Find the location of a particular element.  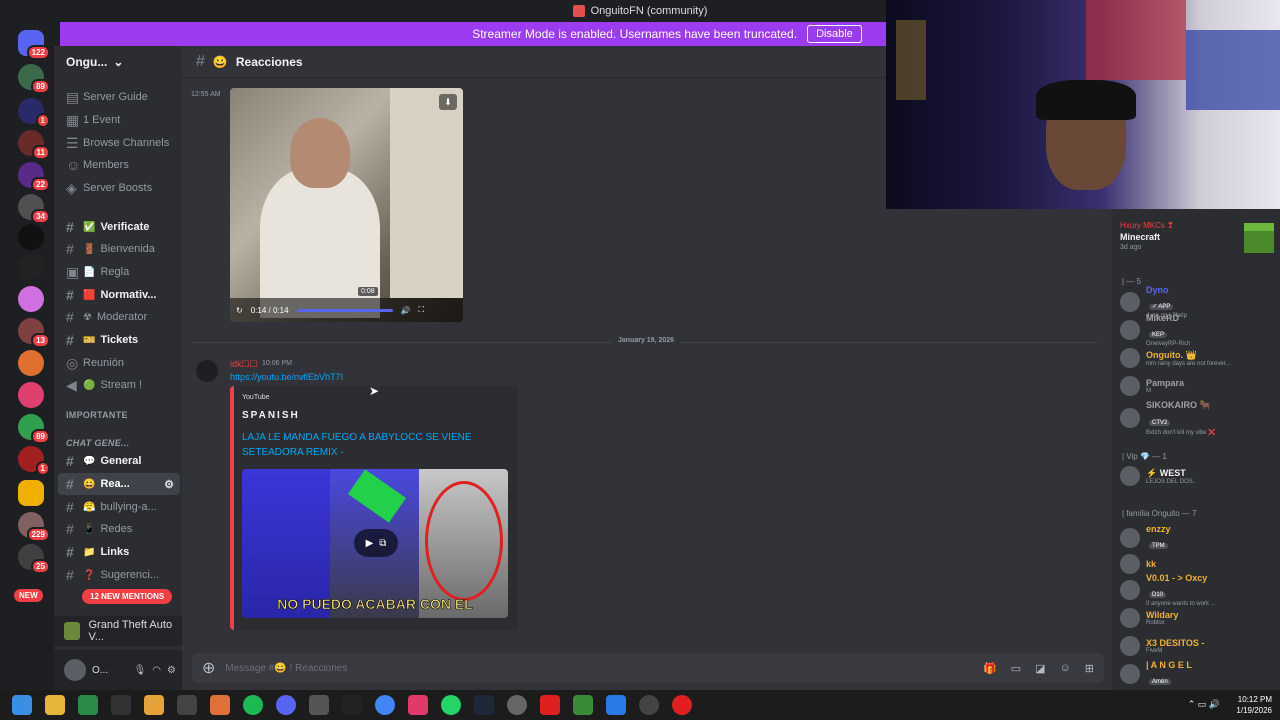

channel-general: # 💬 General is located at coordinates (119, 461).